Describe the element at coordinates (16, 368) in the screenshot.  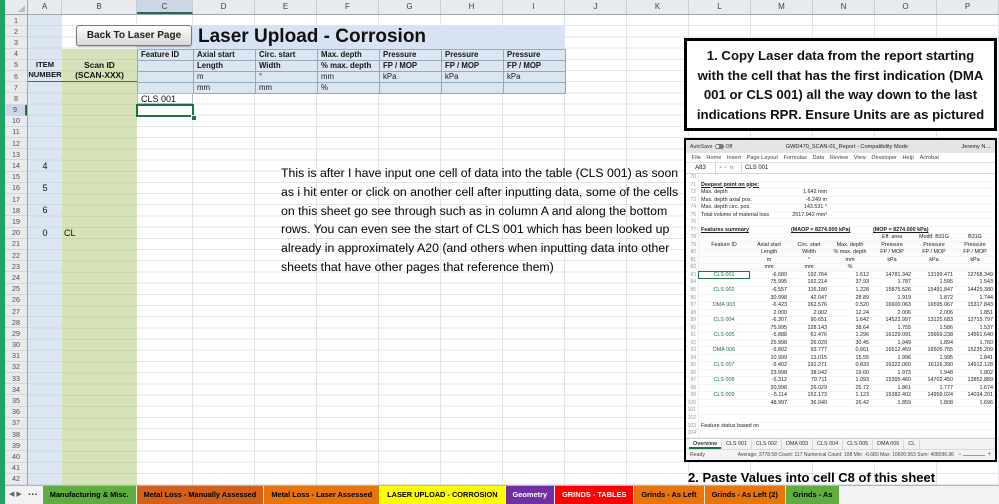
I see `row-header-32: 32` at that location.